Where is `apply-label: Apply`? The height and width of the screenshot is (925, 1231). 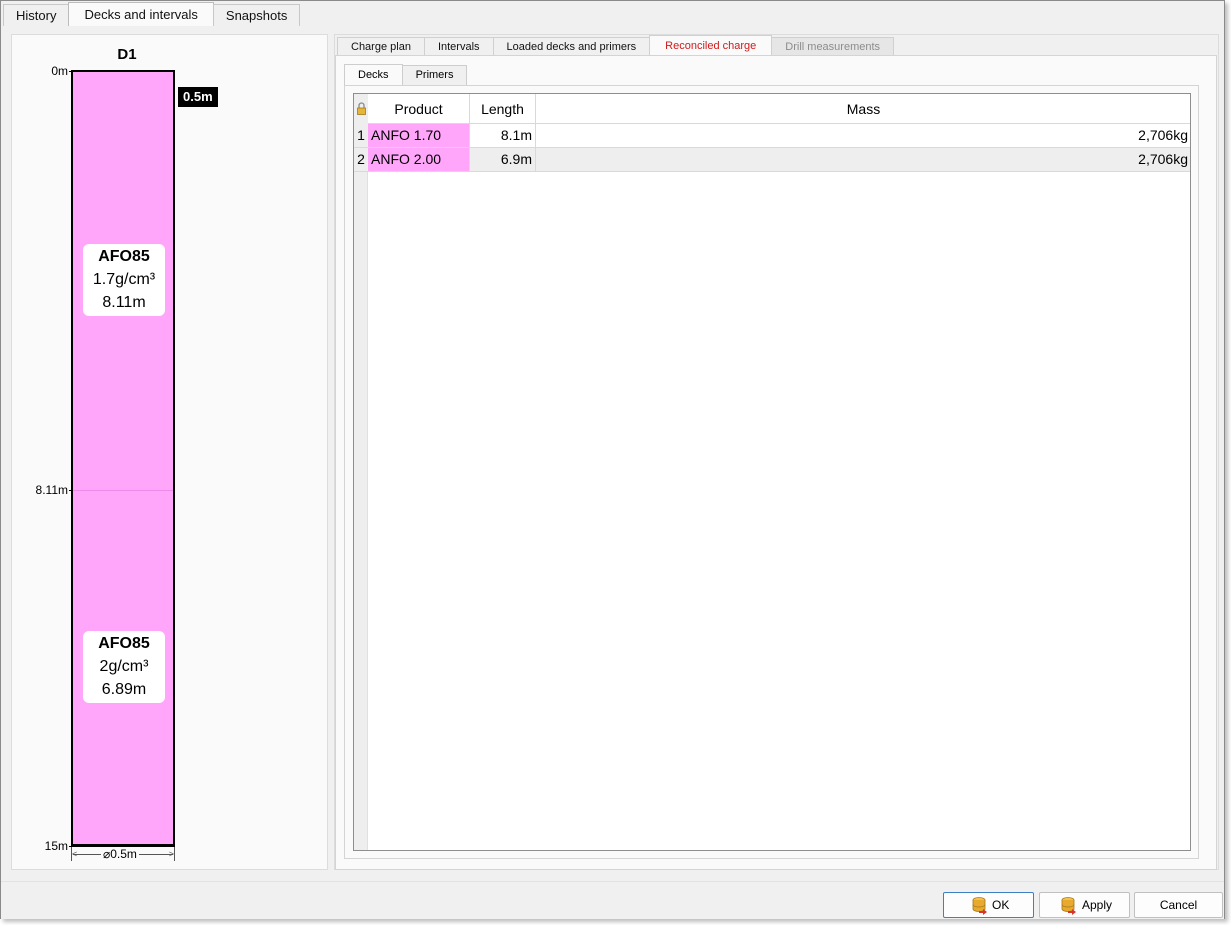
apply-label: Apply is located at coordinates (1097, 905).